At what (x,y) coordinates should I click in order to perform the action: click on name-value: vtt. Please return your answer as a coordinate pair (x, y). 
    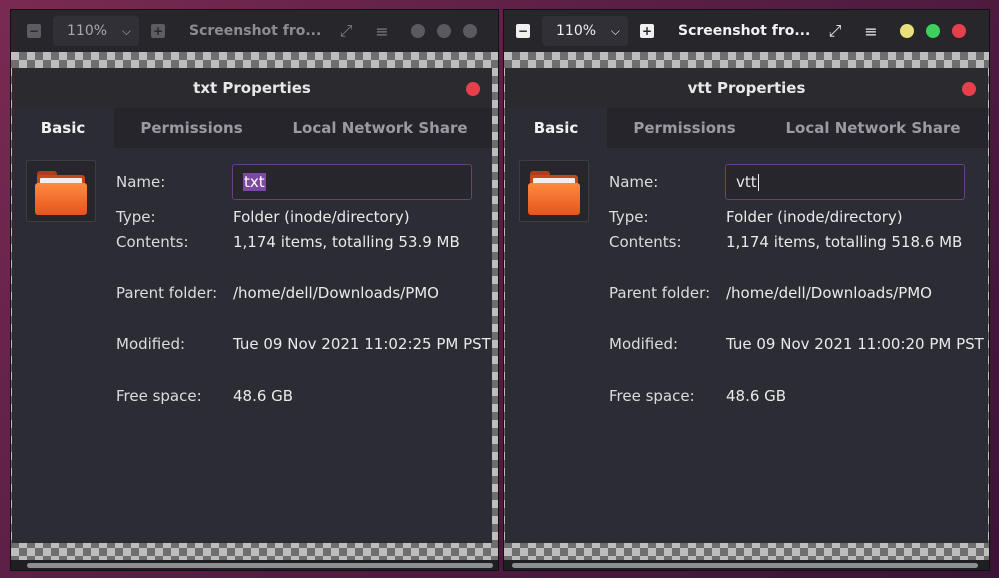
    Looking at the image, I should click on (746, 182).